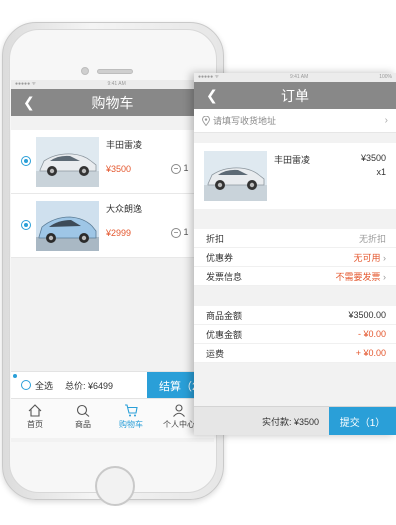  I want to click on cart-total: 总价: ¥6499, so click(89, 385).